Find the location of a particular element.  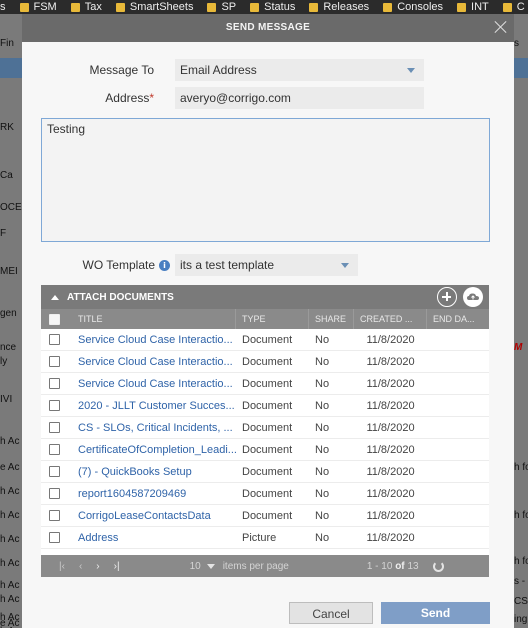

bookmark-item: Status is located at coordinates (272, 7).